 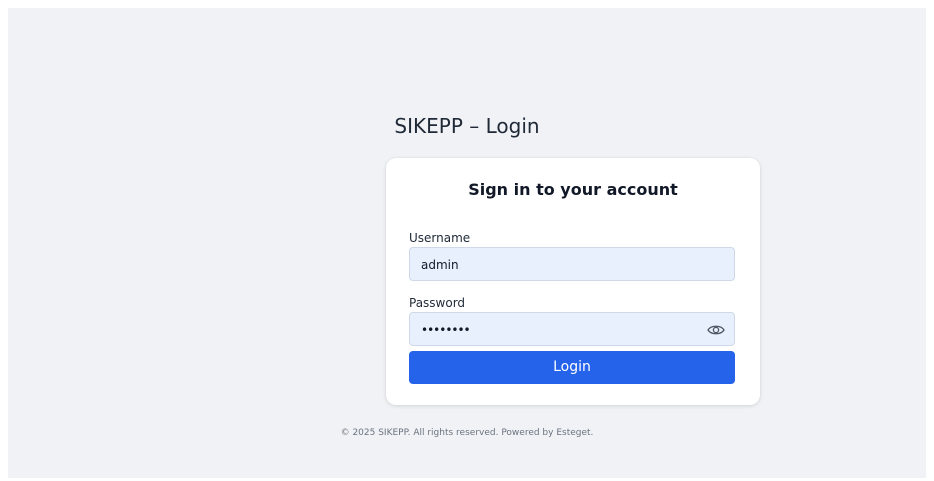 What do you see at coordinates (437, 303) in the screenshot?
I see `password-label: Password` at bounding box center [437, 303].